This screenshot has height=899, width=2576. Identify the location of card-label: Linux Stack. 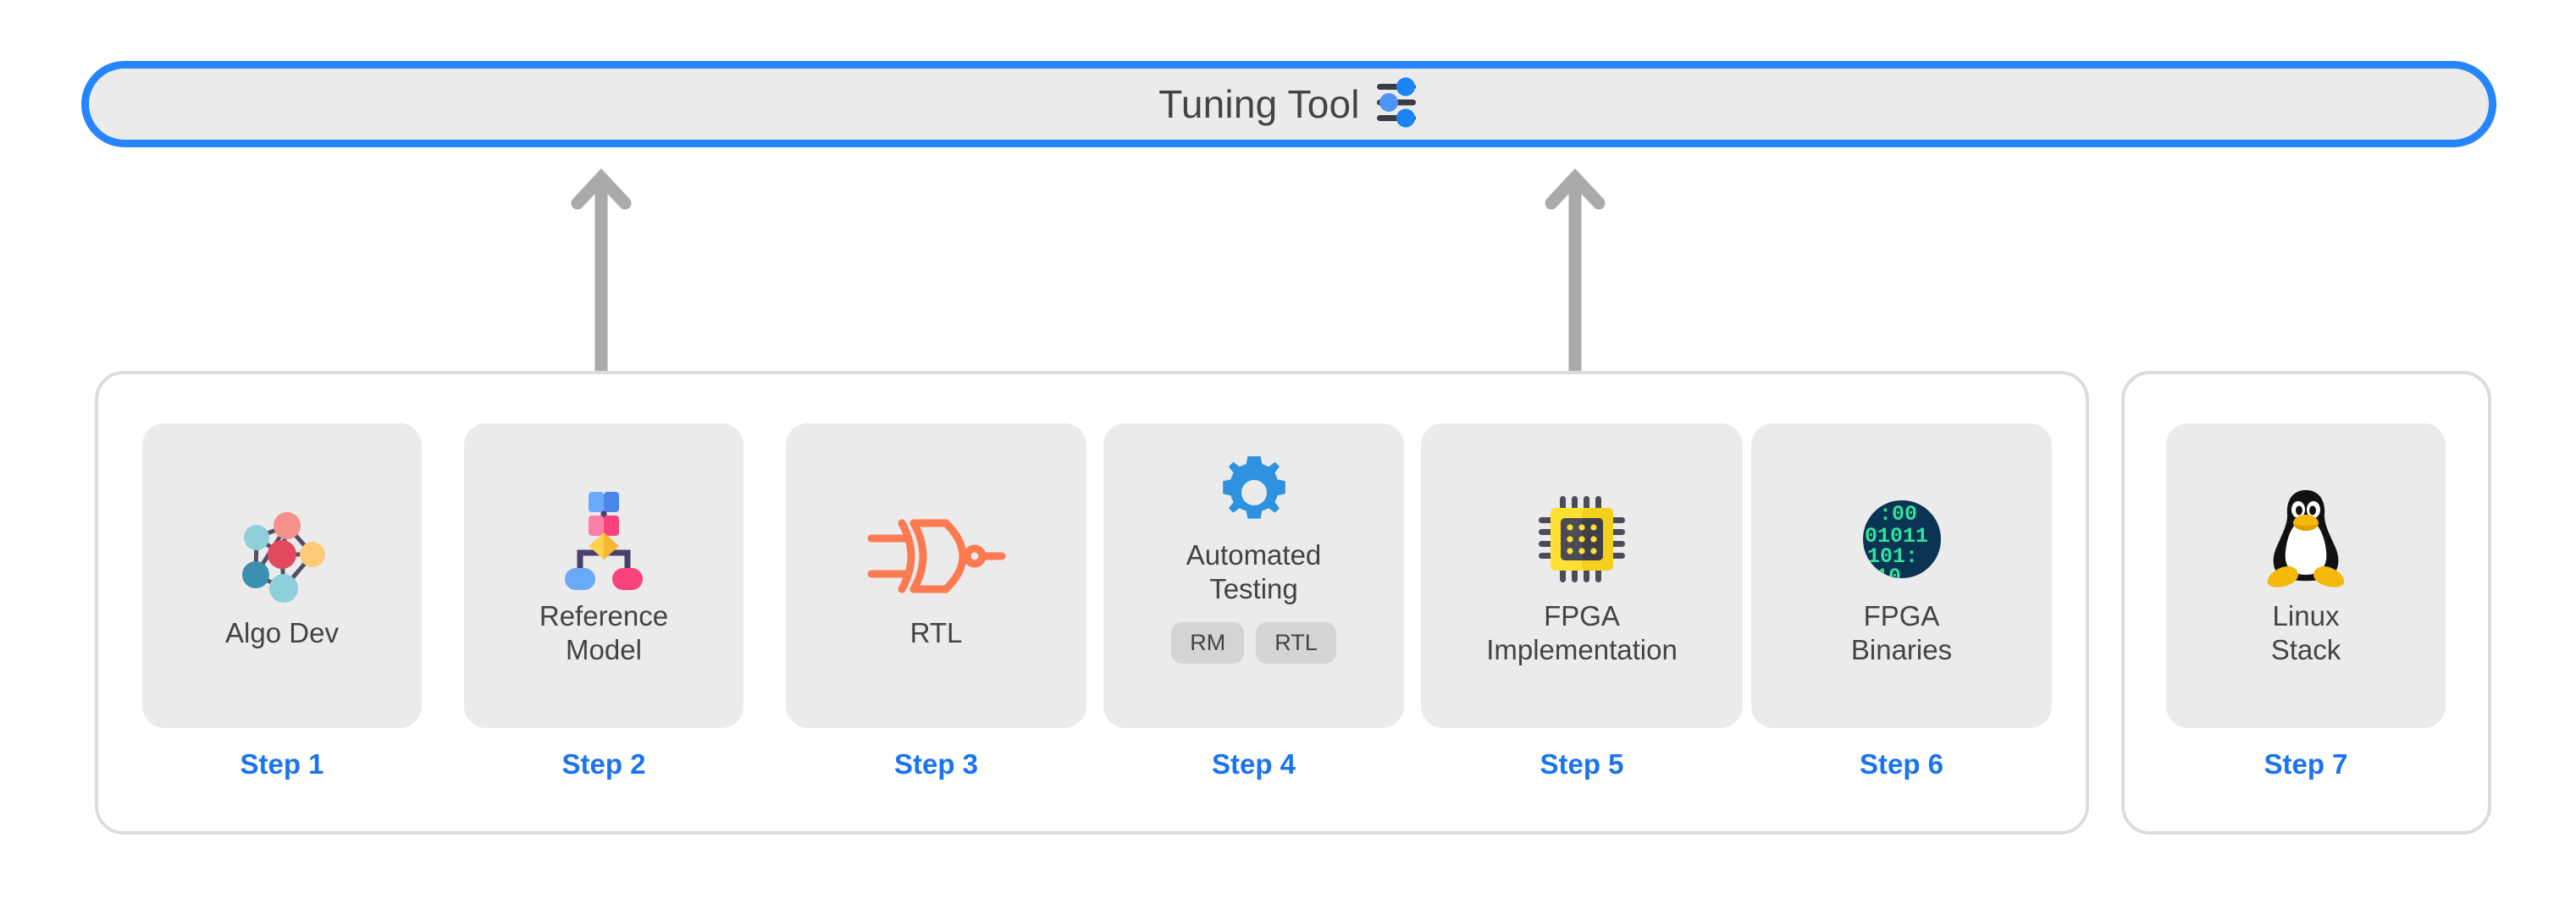
(2305, 632).